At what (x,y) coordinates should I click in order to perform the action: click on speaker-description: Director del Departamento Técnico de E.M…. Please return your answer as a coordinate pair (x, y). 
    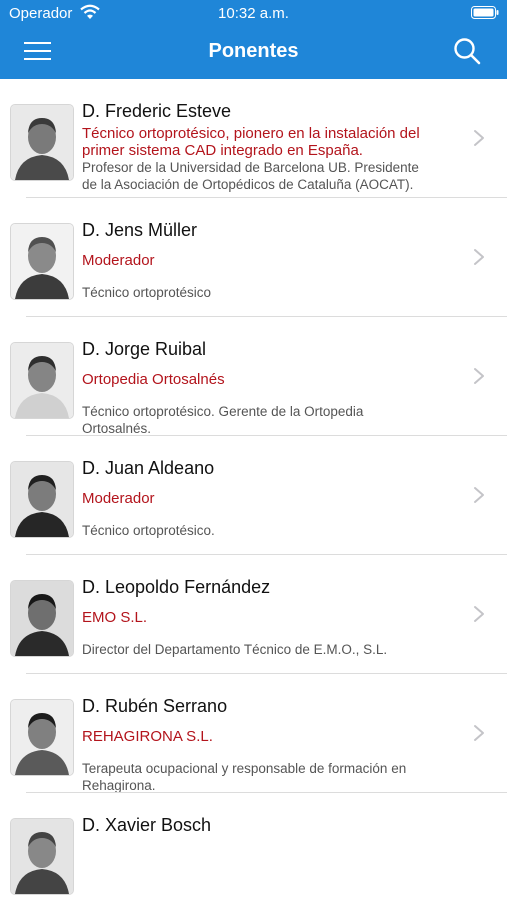
    Looking at the image, I should click on (235, 649).